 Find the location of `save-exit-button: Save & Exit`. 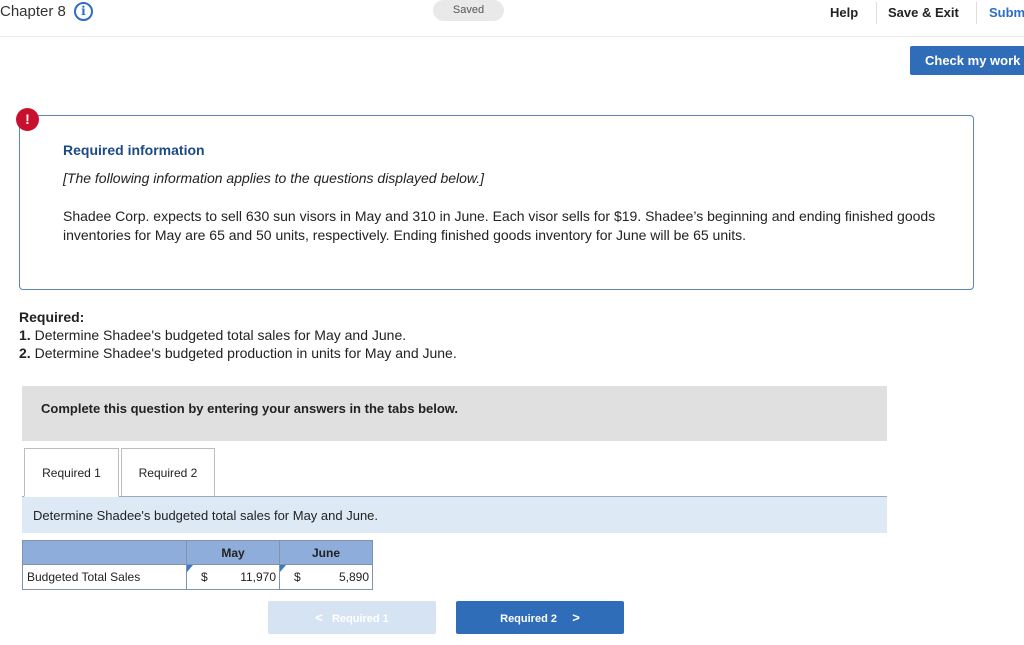

save-exit-button: Save & Exit is located at coordinates (923, 12).